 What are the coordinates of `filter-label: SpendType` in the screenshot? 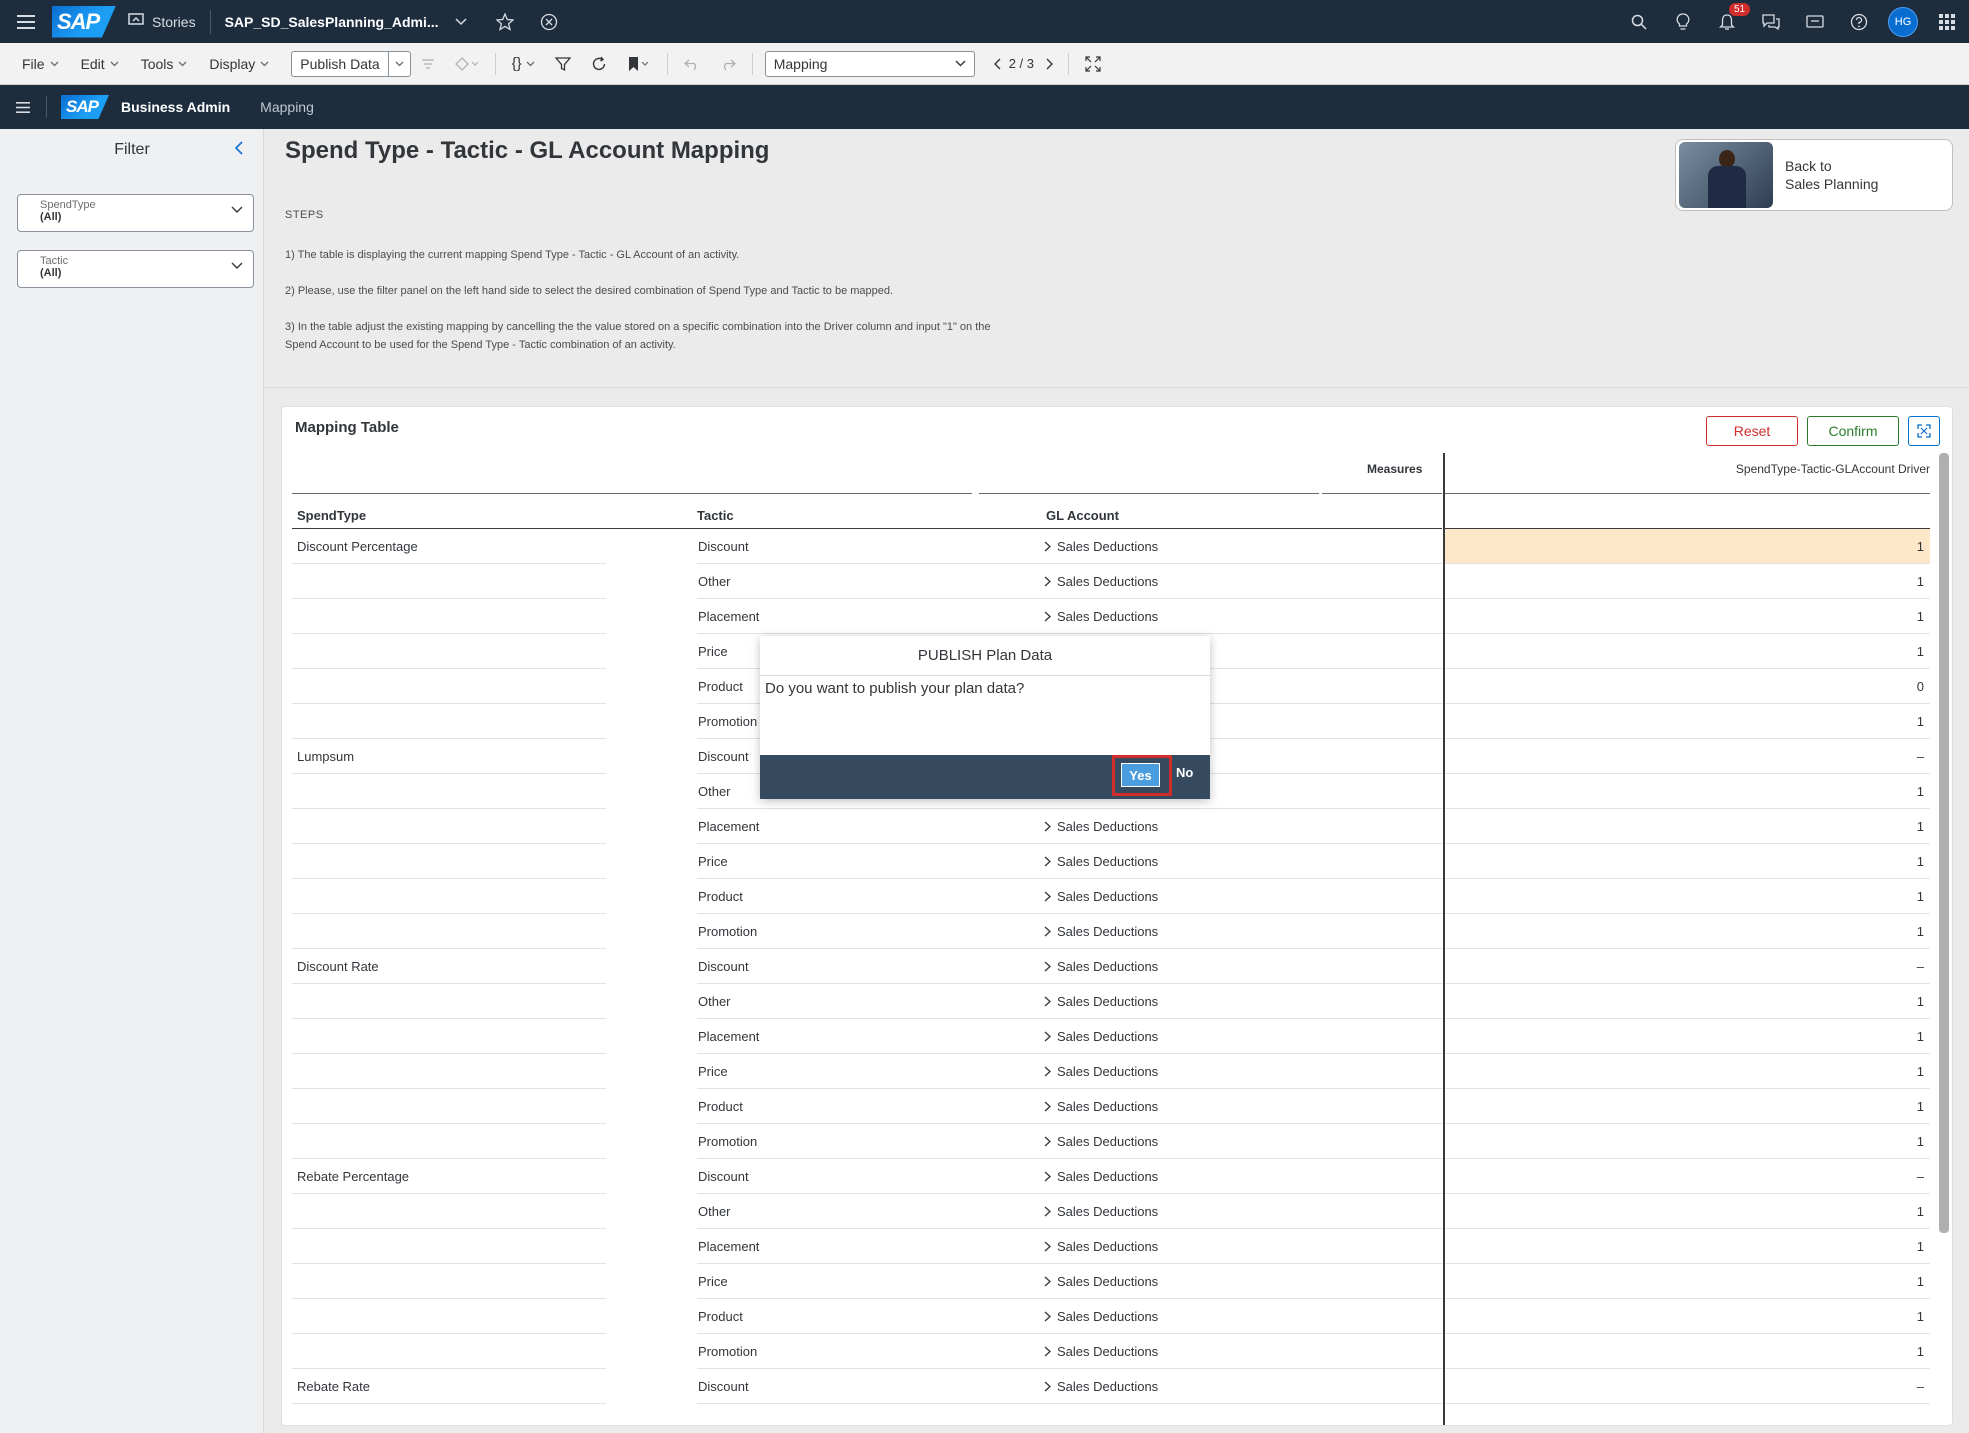 It's located at (68, 205).